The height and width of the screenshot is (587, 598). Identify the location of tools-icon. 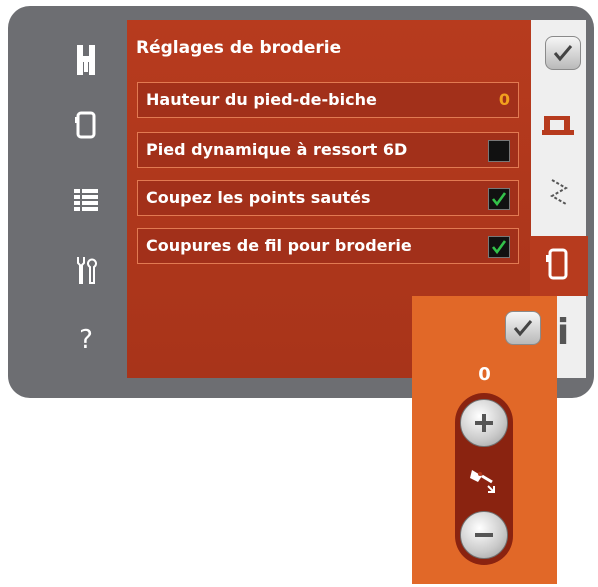
(86, 270).